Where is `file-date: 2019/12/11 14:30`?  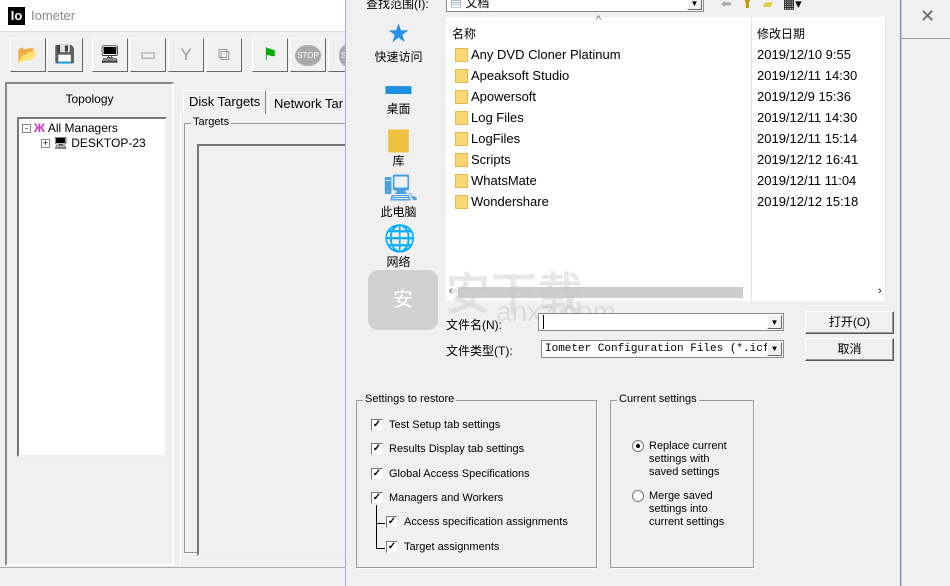
file-date: 2019/12/11 14:30 is located at coordinates (807, 75).